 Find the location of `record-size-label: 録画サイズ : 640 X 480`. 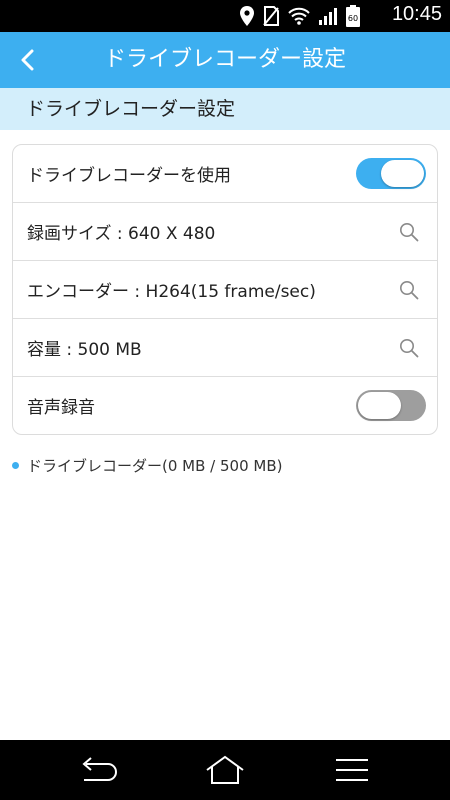

record-size-label: 録画サイズ : 640 X 480 is located at coordinates (121, 234).